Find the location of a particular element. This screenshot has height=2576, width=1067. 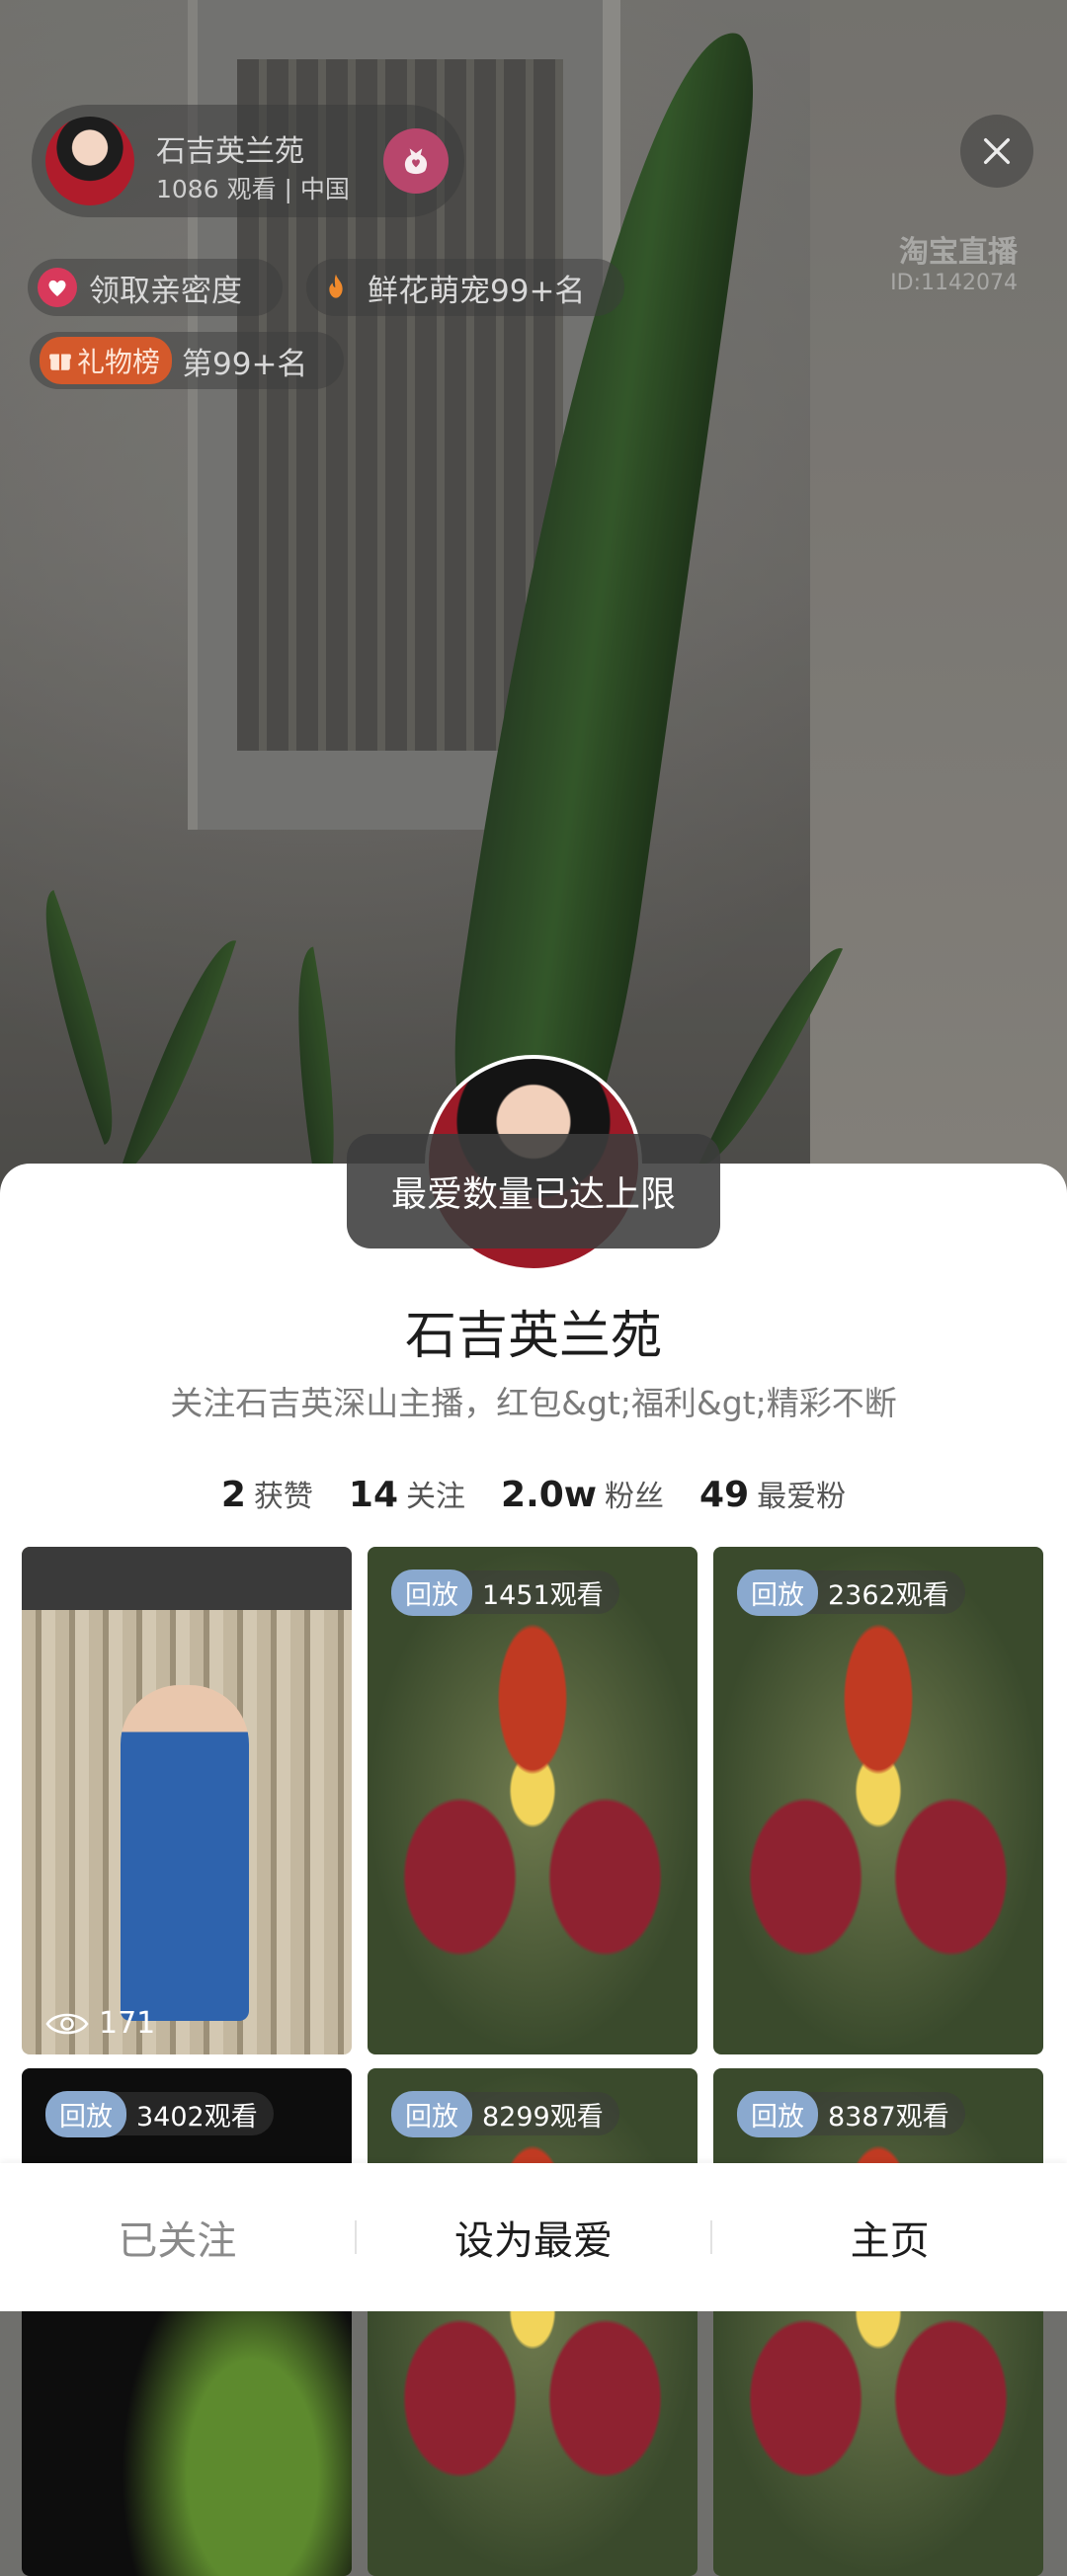

stat-label: 关注 is located at coordinates (436, 1497).